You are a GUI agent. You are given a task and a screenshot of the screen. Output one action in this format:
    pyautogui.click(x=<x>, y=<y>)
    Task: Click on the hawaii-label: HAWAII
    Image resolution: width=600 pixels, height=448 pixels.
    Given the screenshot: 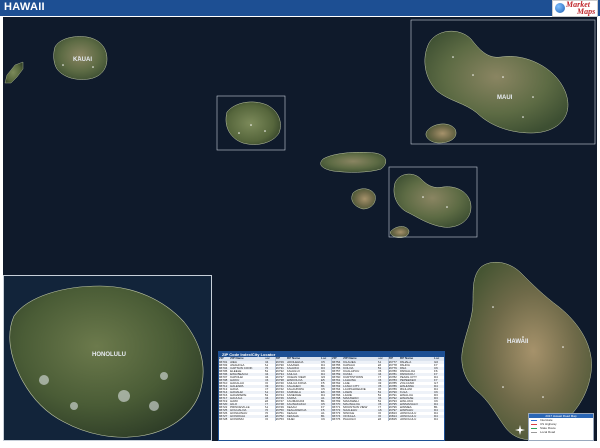 What is the action you would take?
    pyautogui.click(x=518, y=342)
    